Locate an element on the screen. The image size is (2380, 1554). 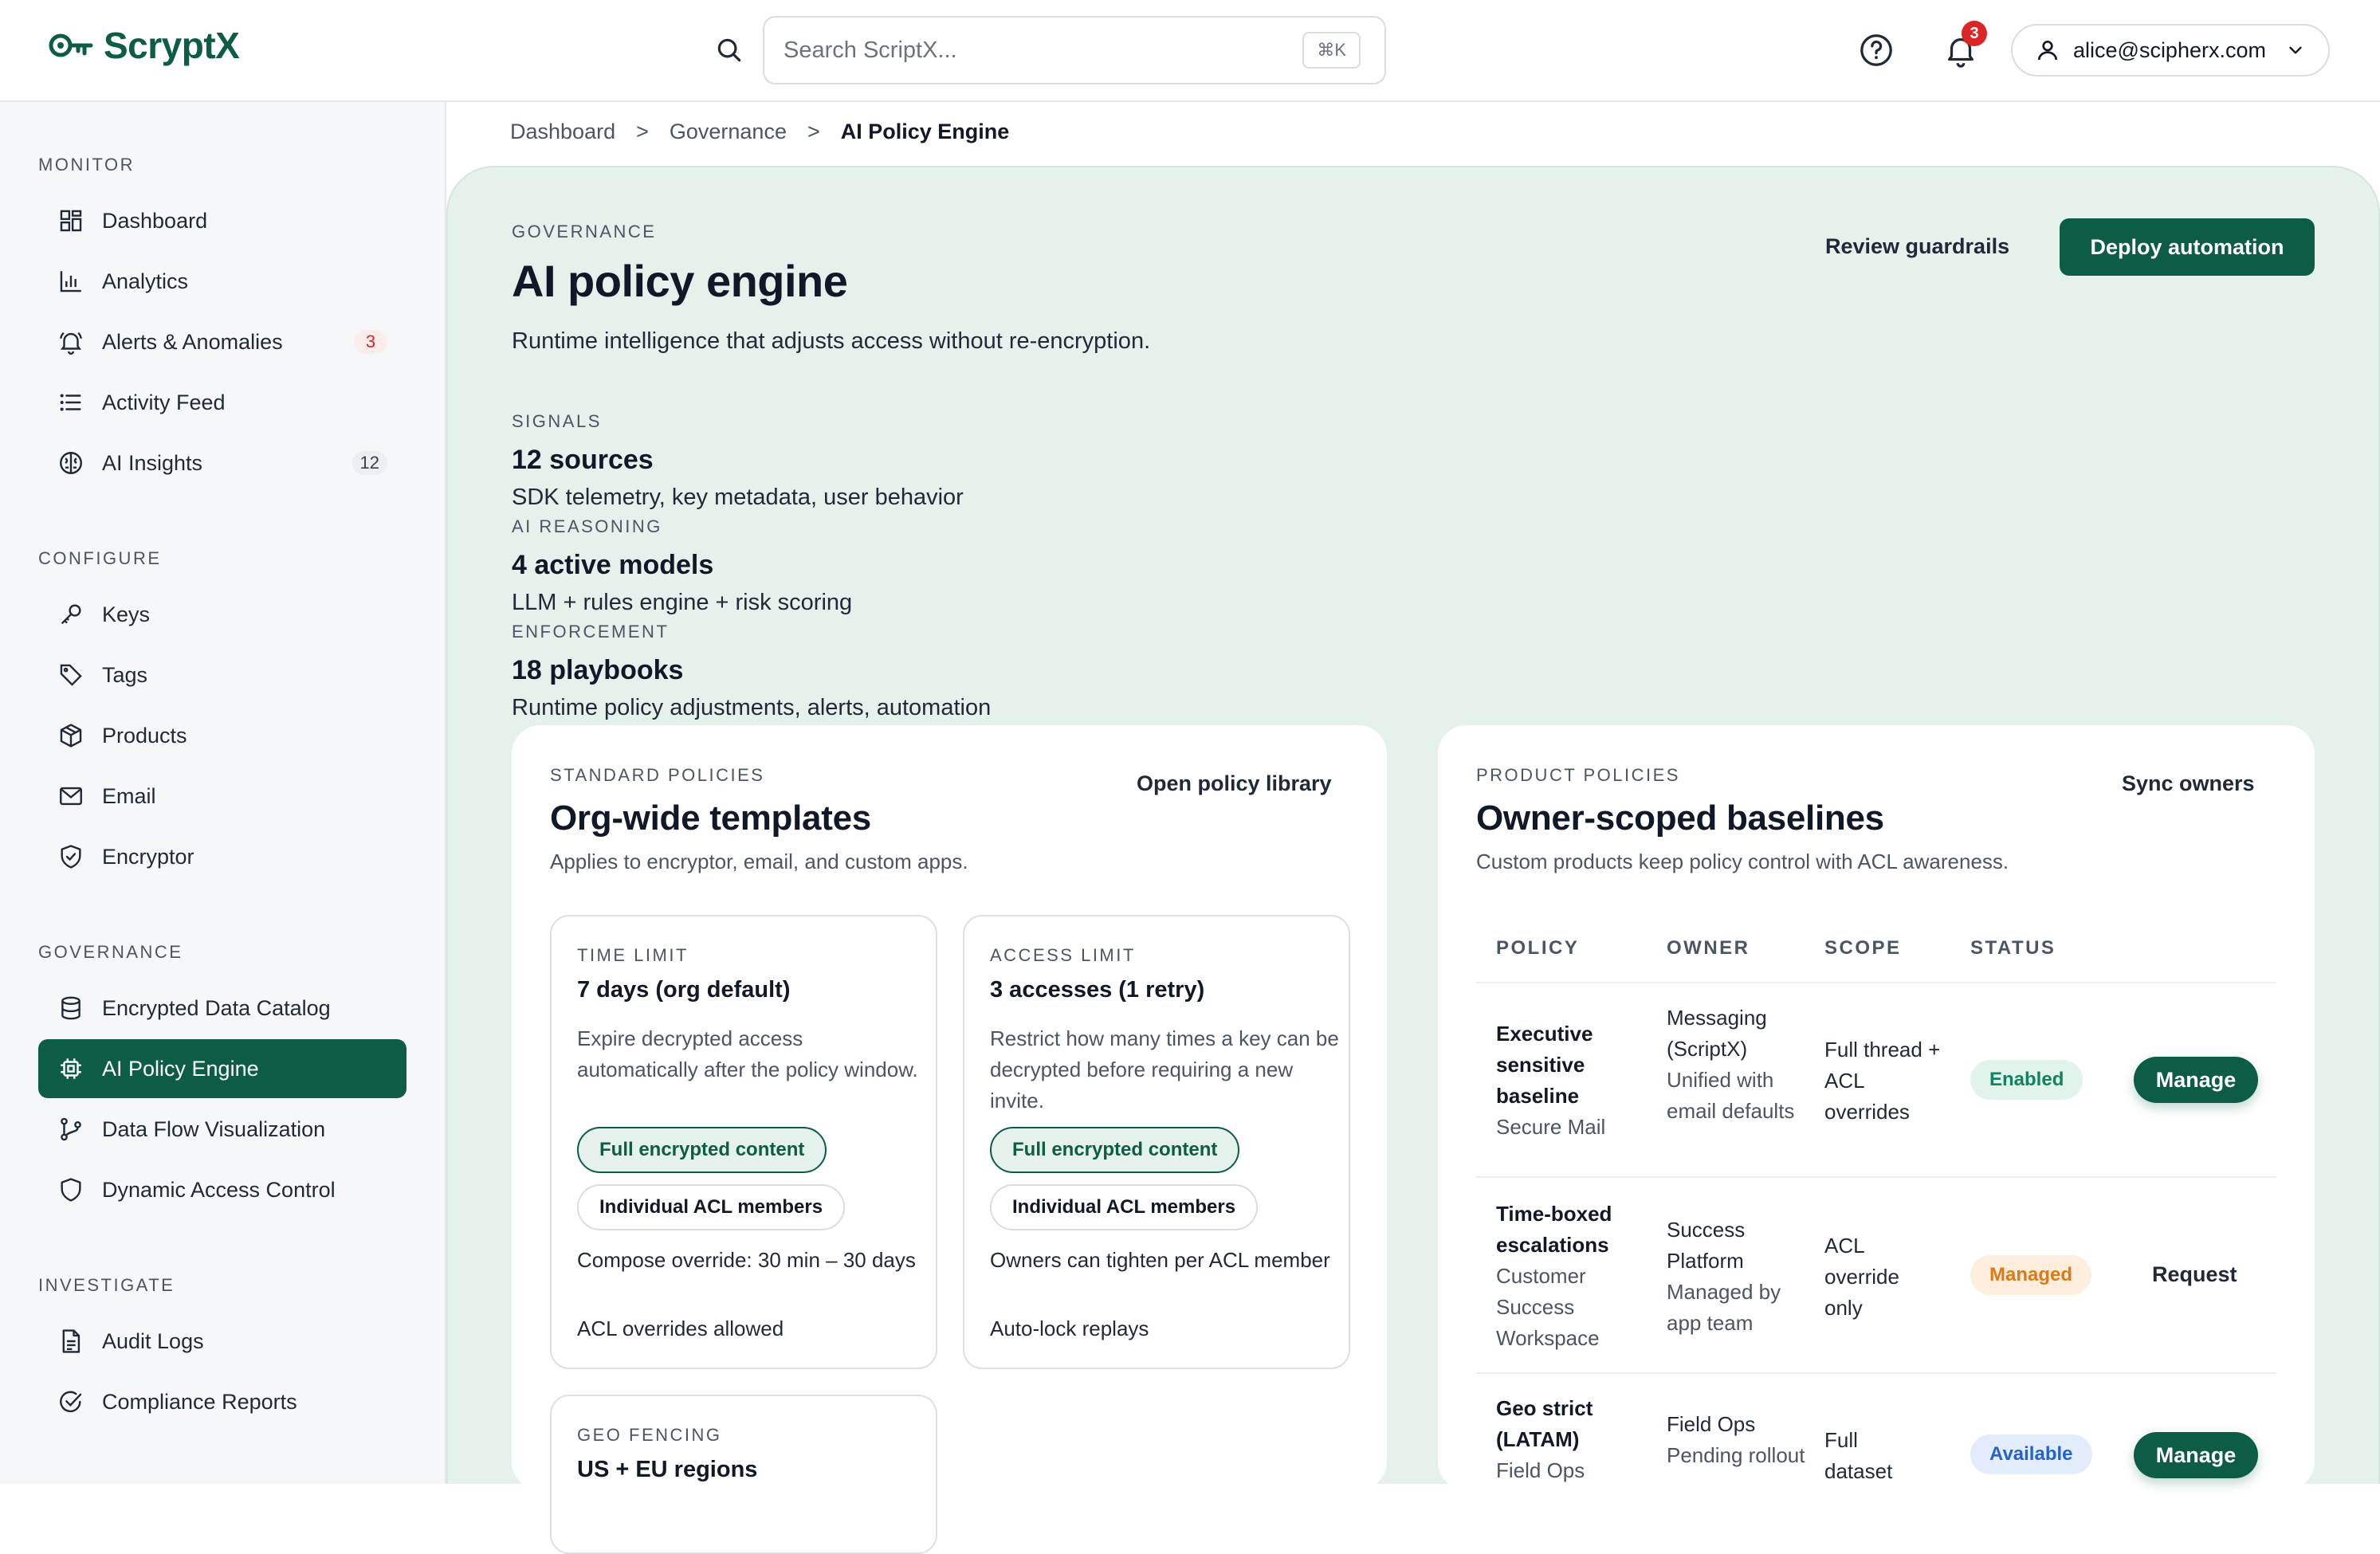
owner-cell: Field Ops Pending rollout is located at coordinates (1738, 1440).